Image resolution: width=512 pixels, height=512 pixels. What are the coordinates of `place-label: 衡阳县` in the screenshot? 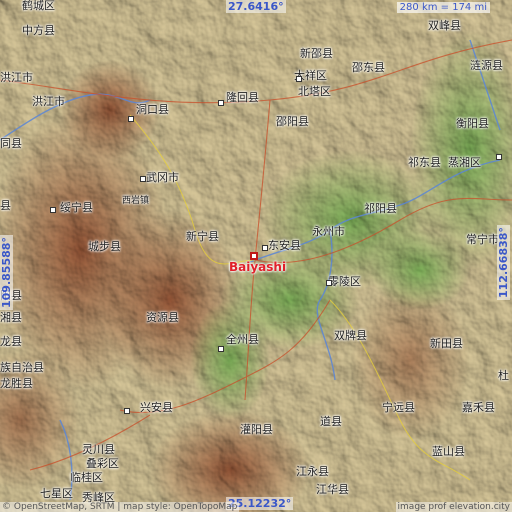 It's located at (472, 123).